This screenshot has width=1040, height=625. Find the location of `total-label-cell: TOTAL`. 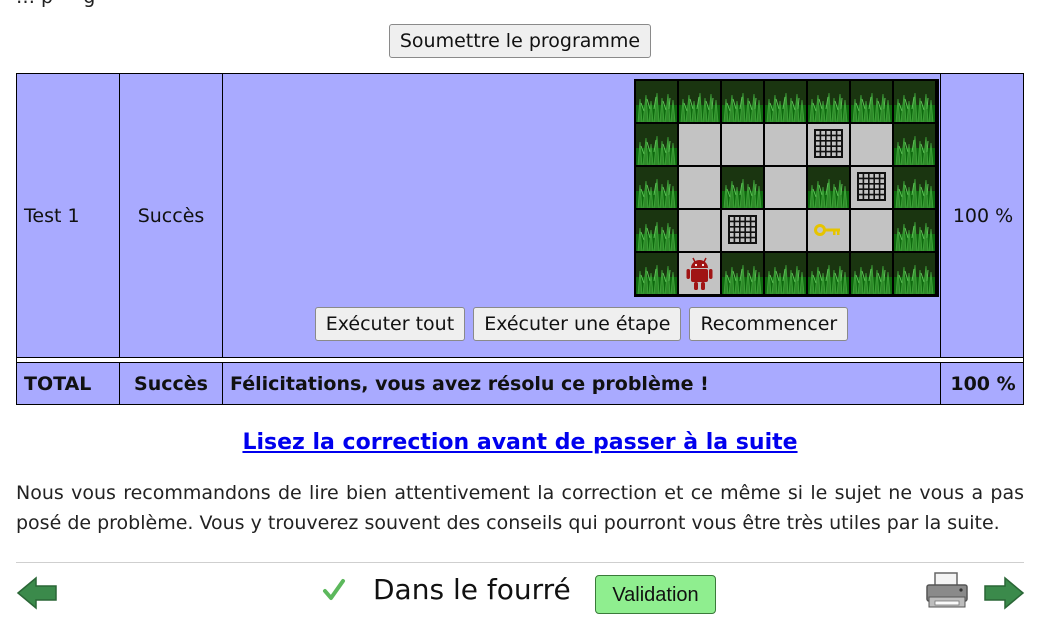

total-label-cell: TOTAL is located at coordinates (68, 384).